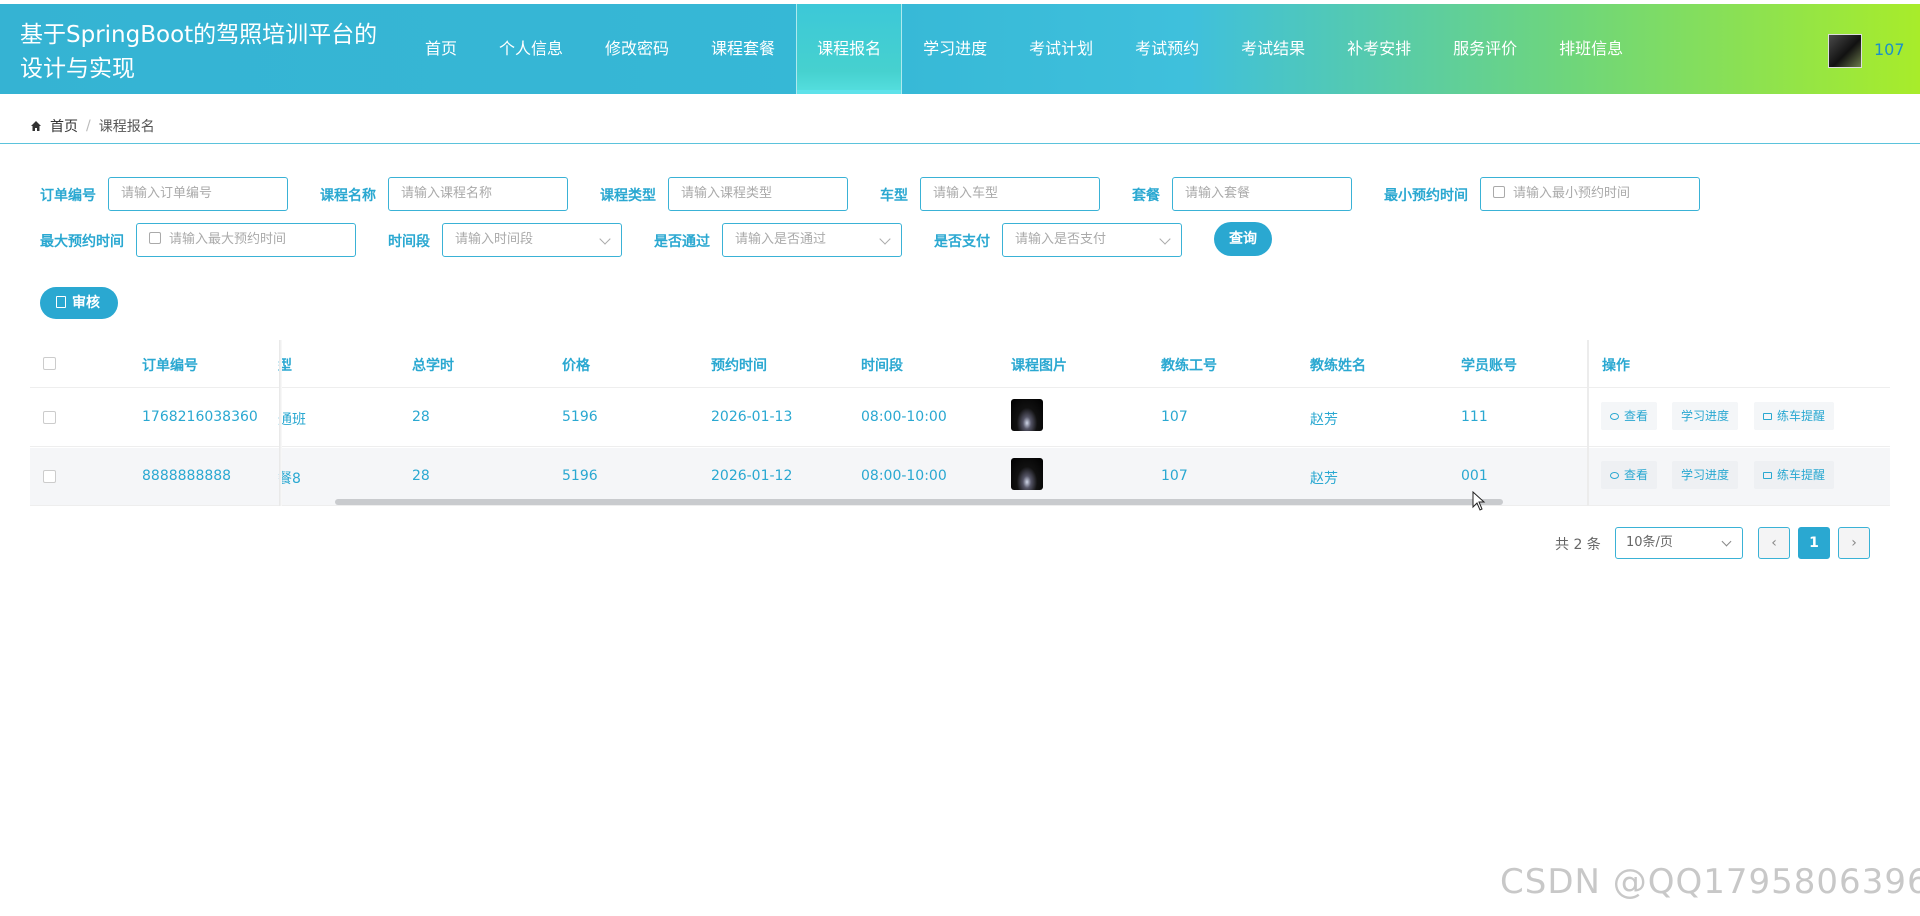 This screenshot has height=916, width=1920. Describe the element at coordinates (170, 365) in the screenshot. I see `col-order-no: 订单编号` at that location.